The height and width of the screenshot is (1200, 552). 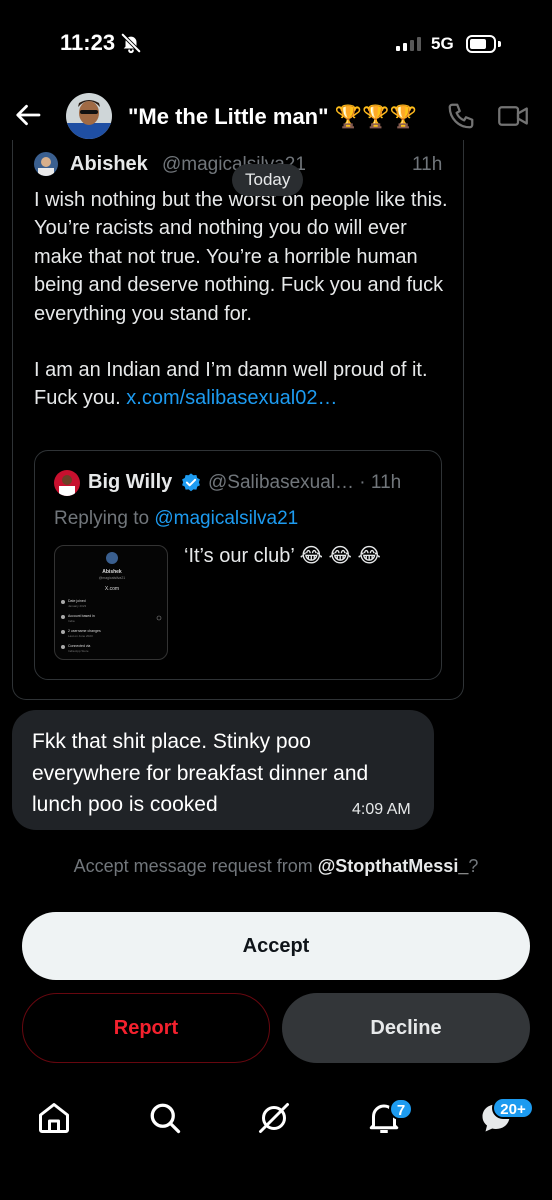 What do you see at coordinates (442, 43) in the screenshot?
I see `network-type: 5G` at bounding box center [442, 43].